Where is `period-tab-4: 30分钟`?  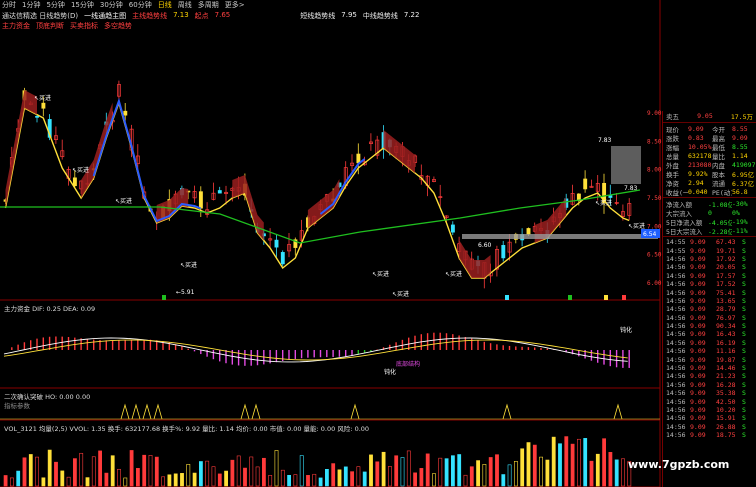 period-tab-4: 30分钟 is located at coordinates (111, 5).